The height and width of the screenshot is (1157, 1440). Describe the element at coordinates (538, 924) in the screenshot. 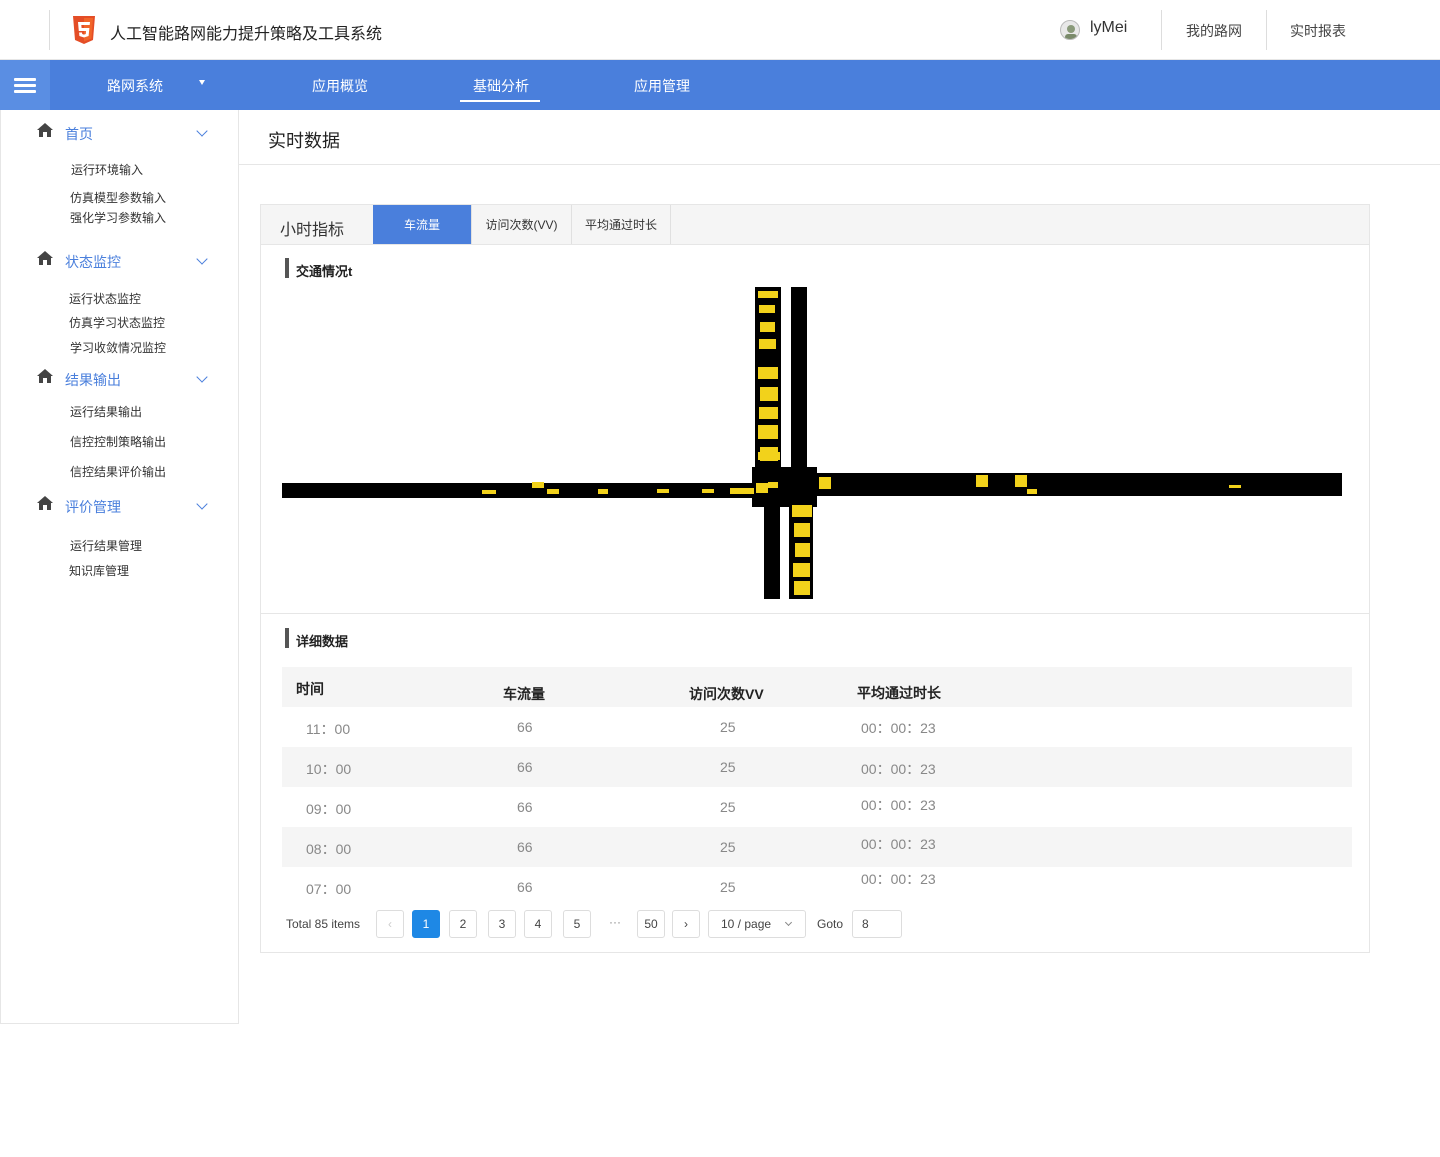

I see `page-button: 4` at that location.